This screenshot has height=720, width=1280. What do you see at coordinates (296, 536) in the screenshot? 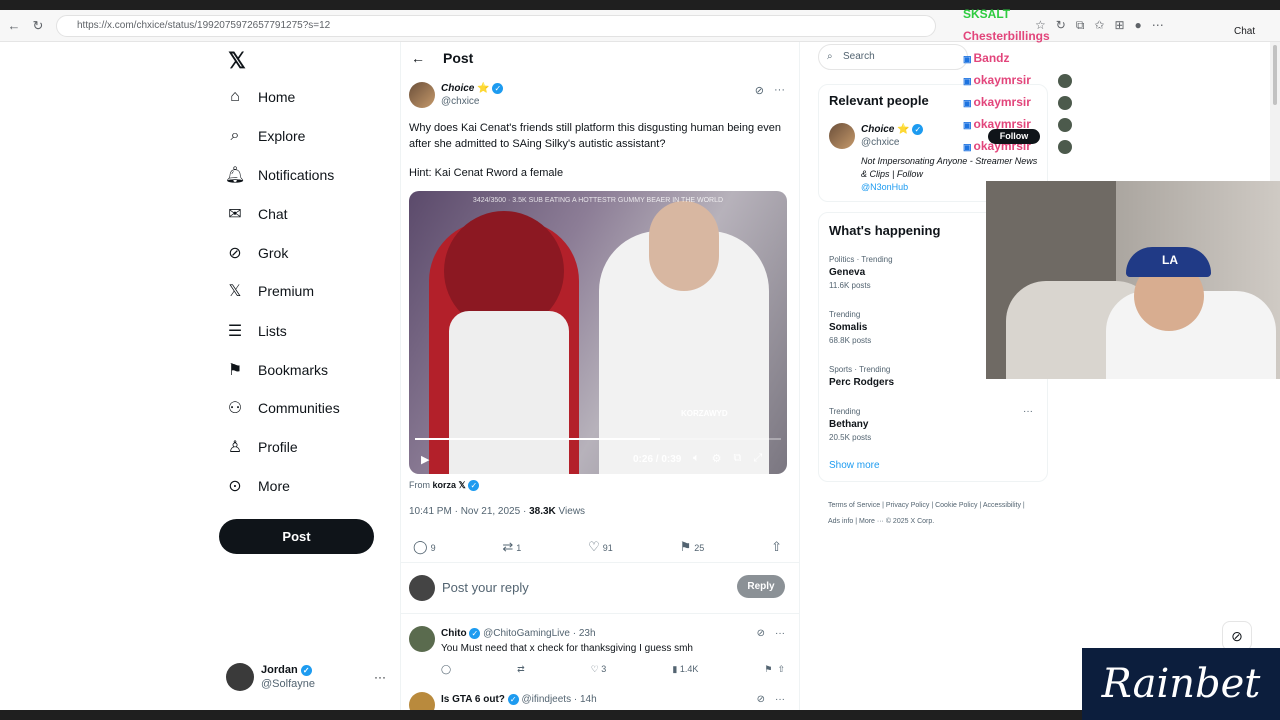
I see `compose-post-button: Post` at bounding box center [296, 536].